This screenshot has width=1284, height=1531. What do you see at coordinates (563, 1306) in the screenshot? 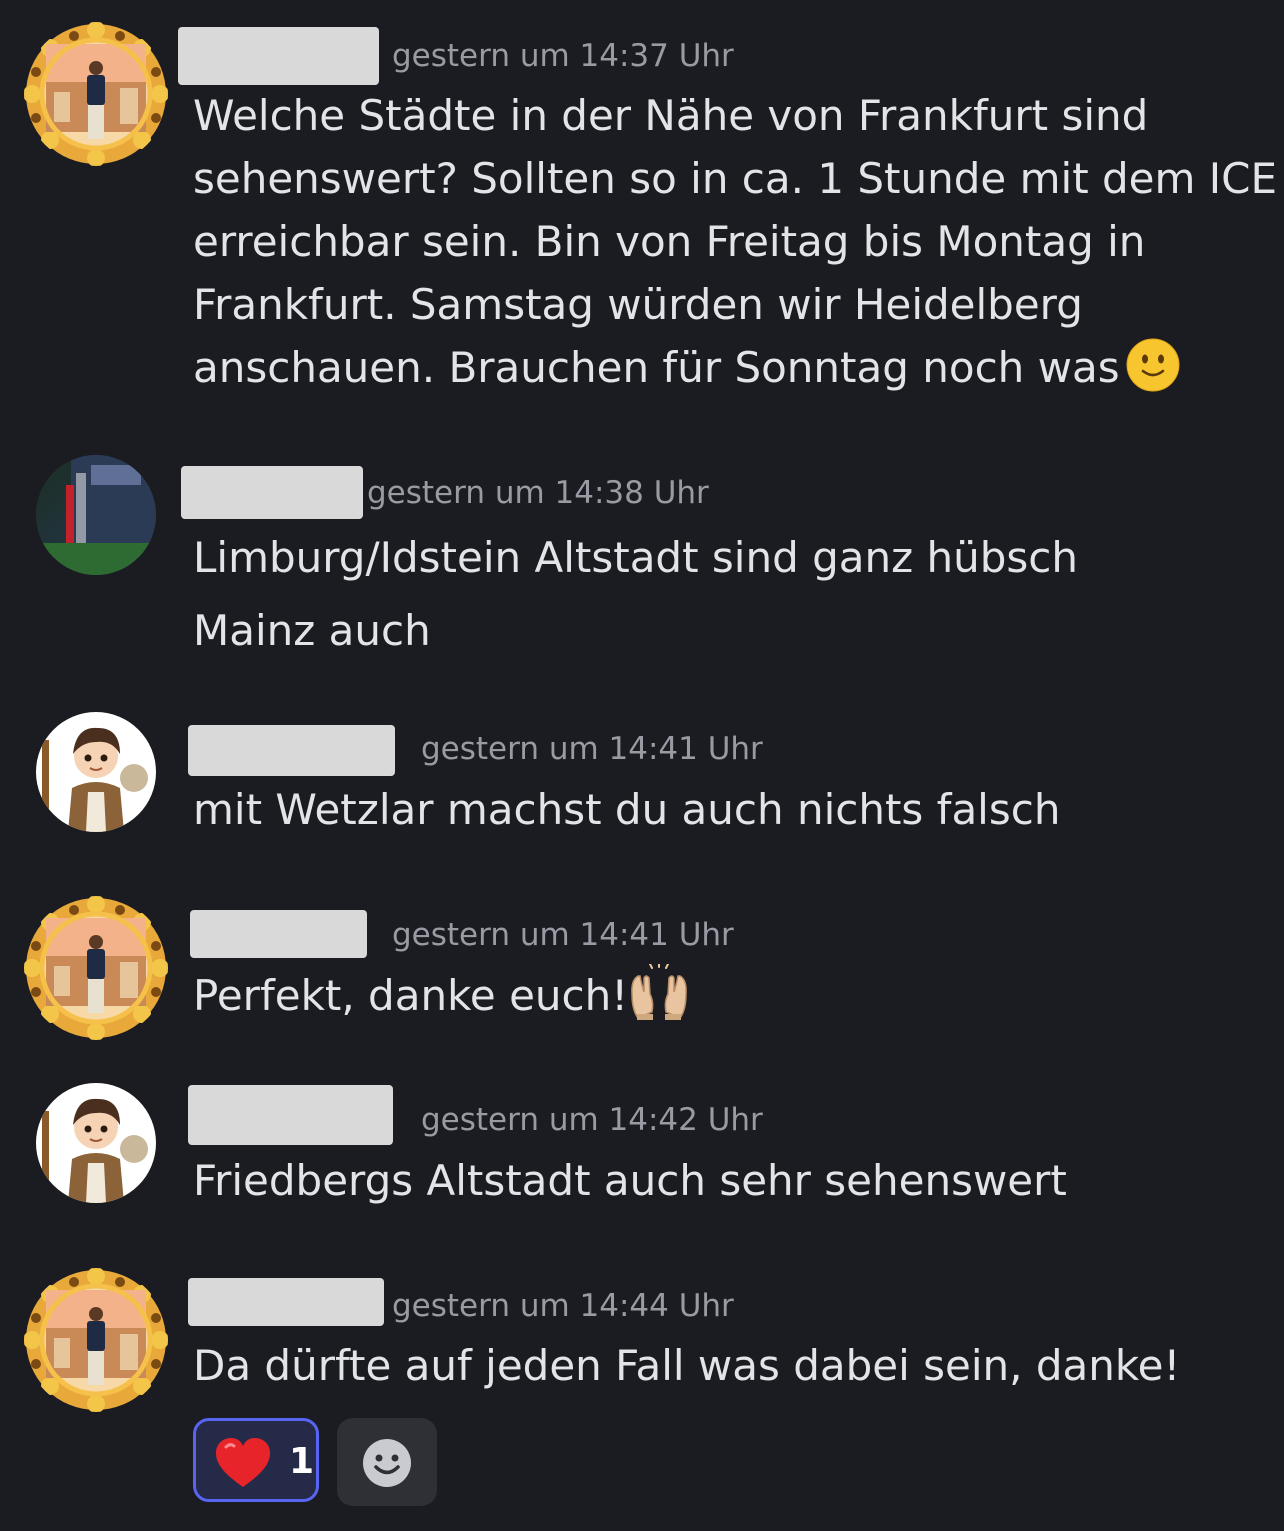
I see `message-timestamp: gestern um 14:44 Uhr` at bounding box center [563, 1306].